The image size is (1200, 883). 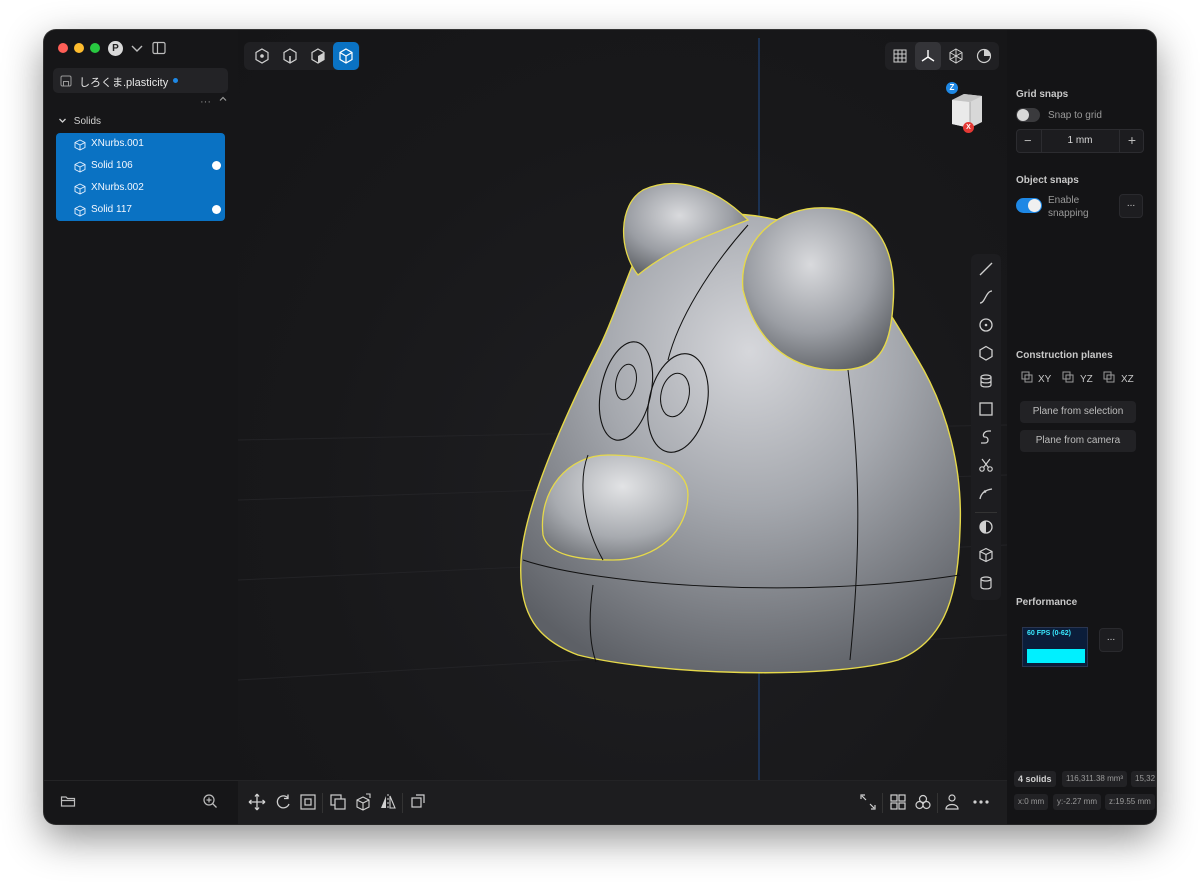 What do you see at coordinates (1068, 379) in the screenshot?
I see `plane-yz-icon` at bounding box center [1068, 379].